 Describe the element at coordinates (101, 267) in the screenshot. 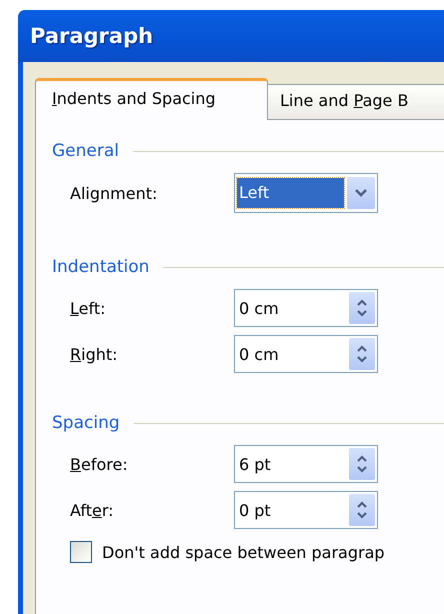

I see `group-title: Indentation` at that location.